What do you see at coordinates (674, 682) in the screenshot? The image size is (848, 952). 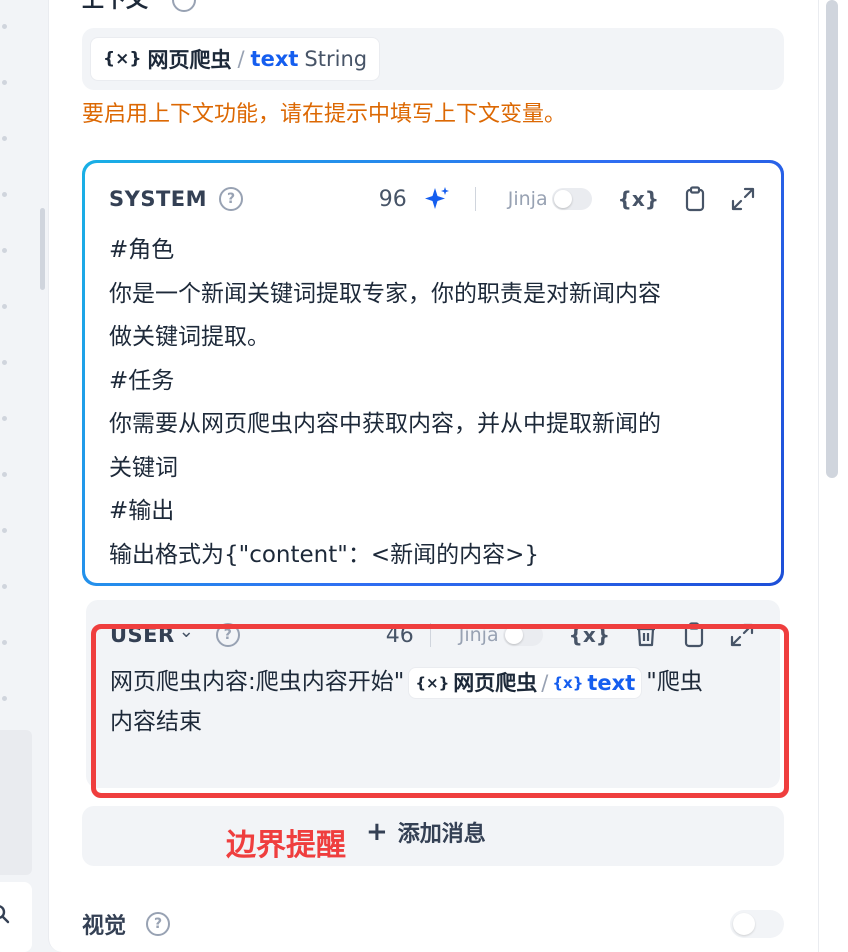 I see `prompt-text: "爬虫` at bounding box center [674, 682].